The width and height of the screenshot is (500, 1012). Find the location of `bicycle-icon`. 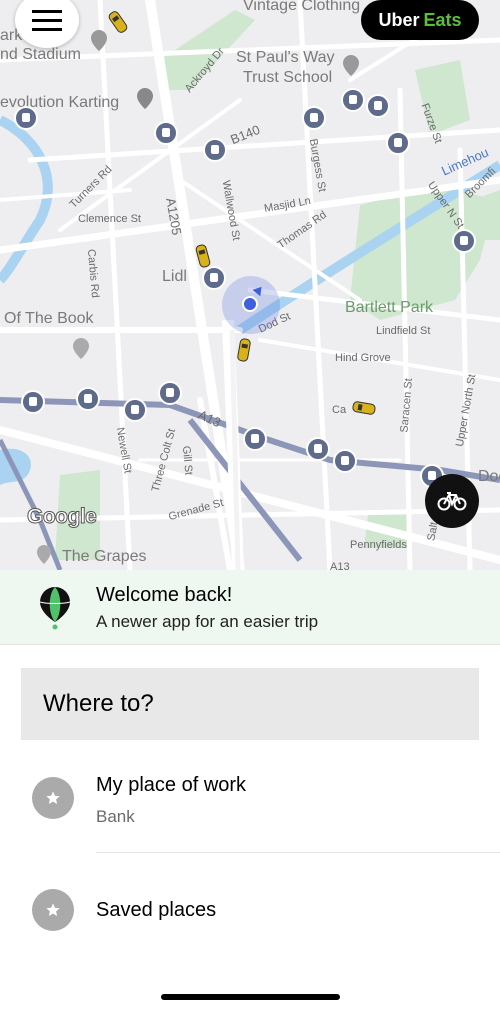

bicycle-icon is located at coordinates (452, 501).